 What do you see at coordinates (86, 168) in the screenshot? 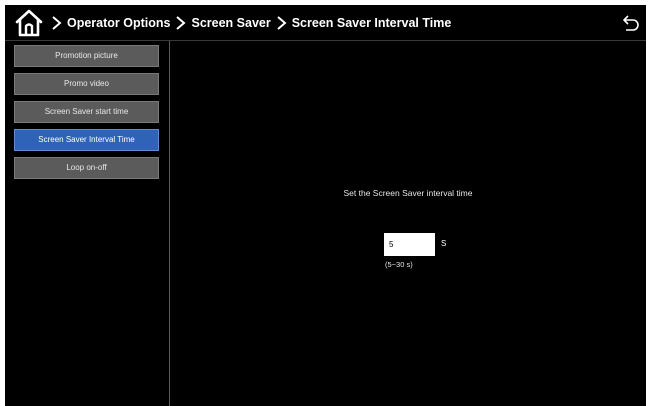
I see `sidebar-item-loop-on-off: Loop on-off` at bounding box center [86, 168].